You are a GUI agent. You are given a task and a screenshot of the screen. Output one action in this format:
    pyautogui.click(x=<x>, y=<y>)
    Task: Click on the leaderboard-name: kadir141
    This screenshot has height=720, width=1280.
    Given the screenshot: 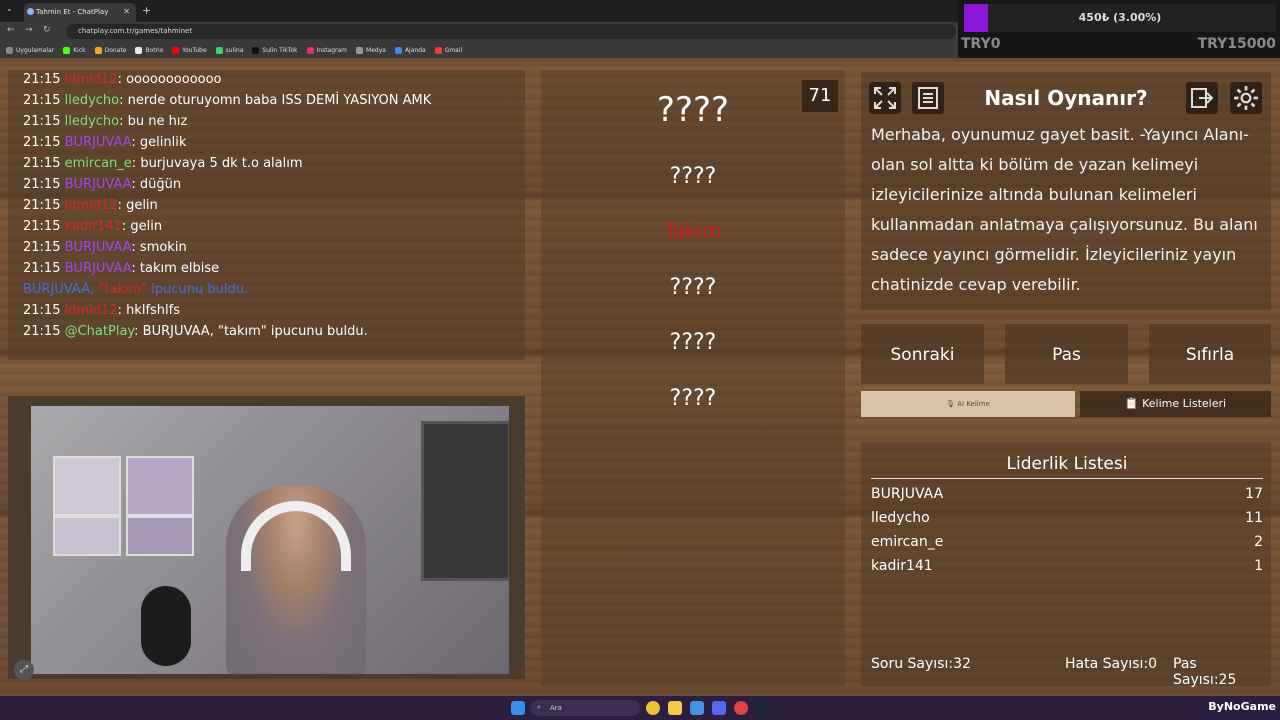 What is the action you would take?
    pyautogui.click(x=902, y=566)
    